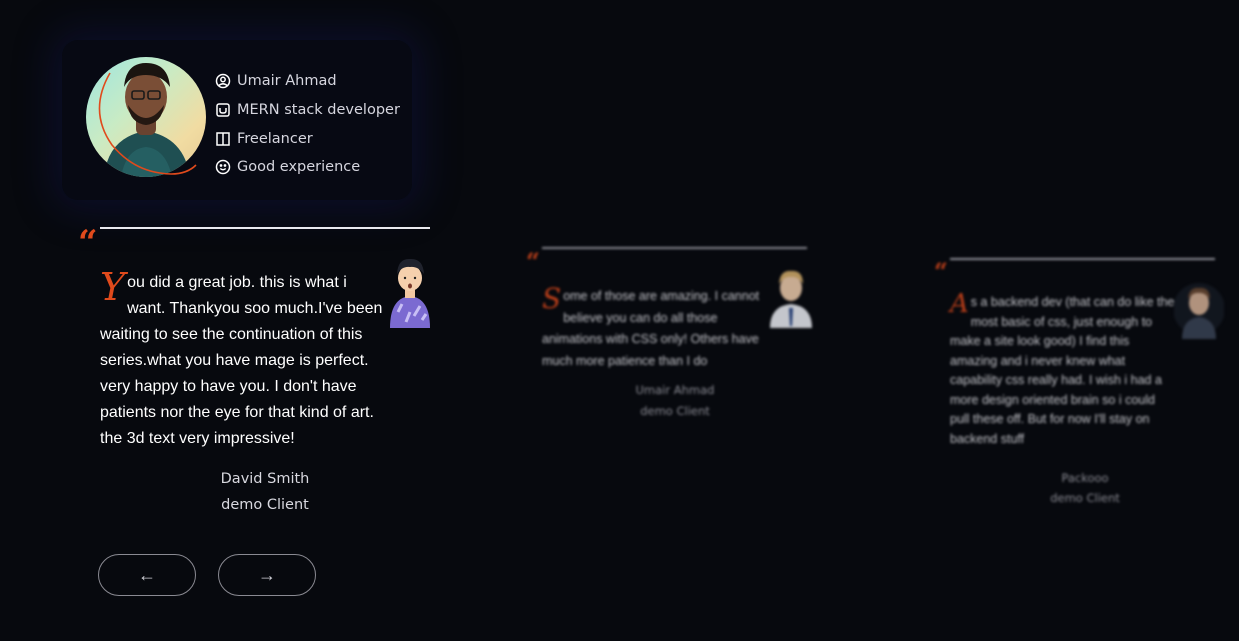 This screenshot has height=641, width=1239. What do you see at coordinates (223, 138) in the screenshot?
I see `columns-icon` at bounding box center [223, 138].